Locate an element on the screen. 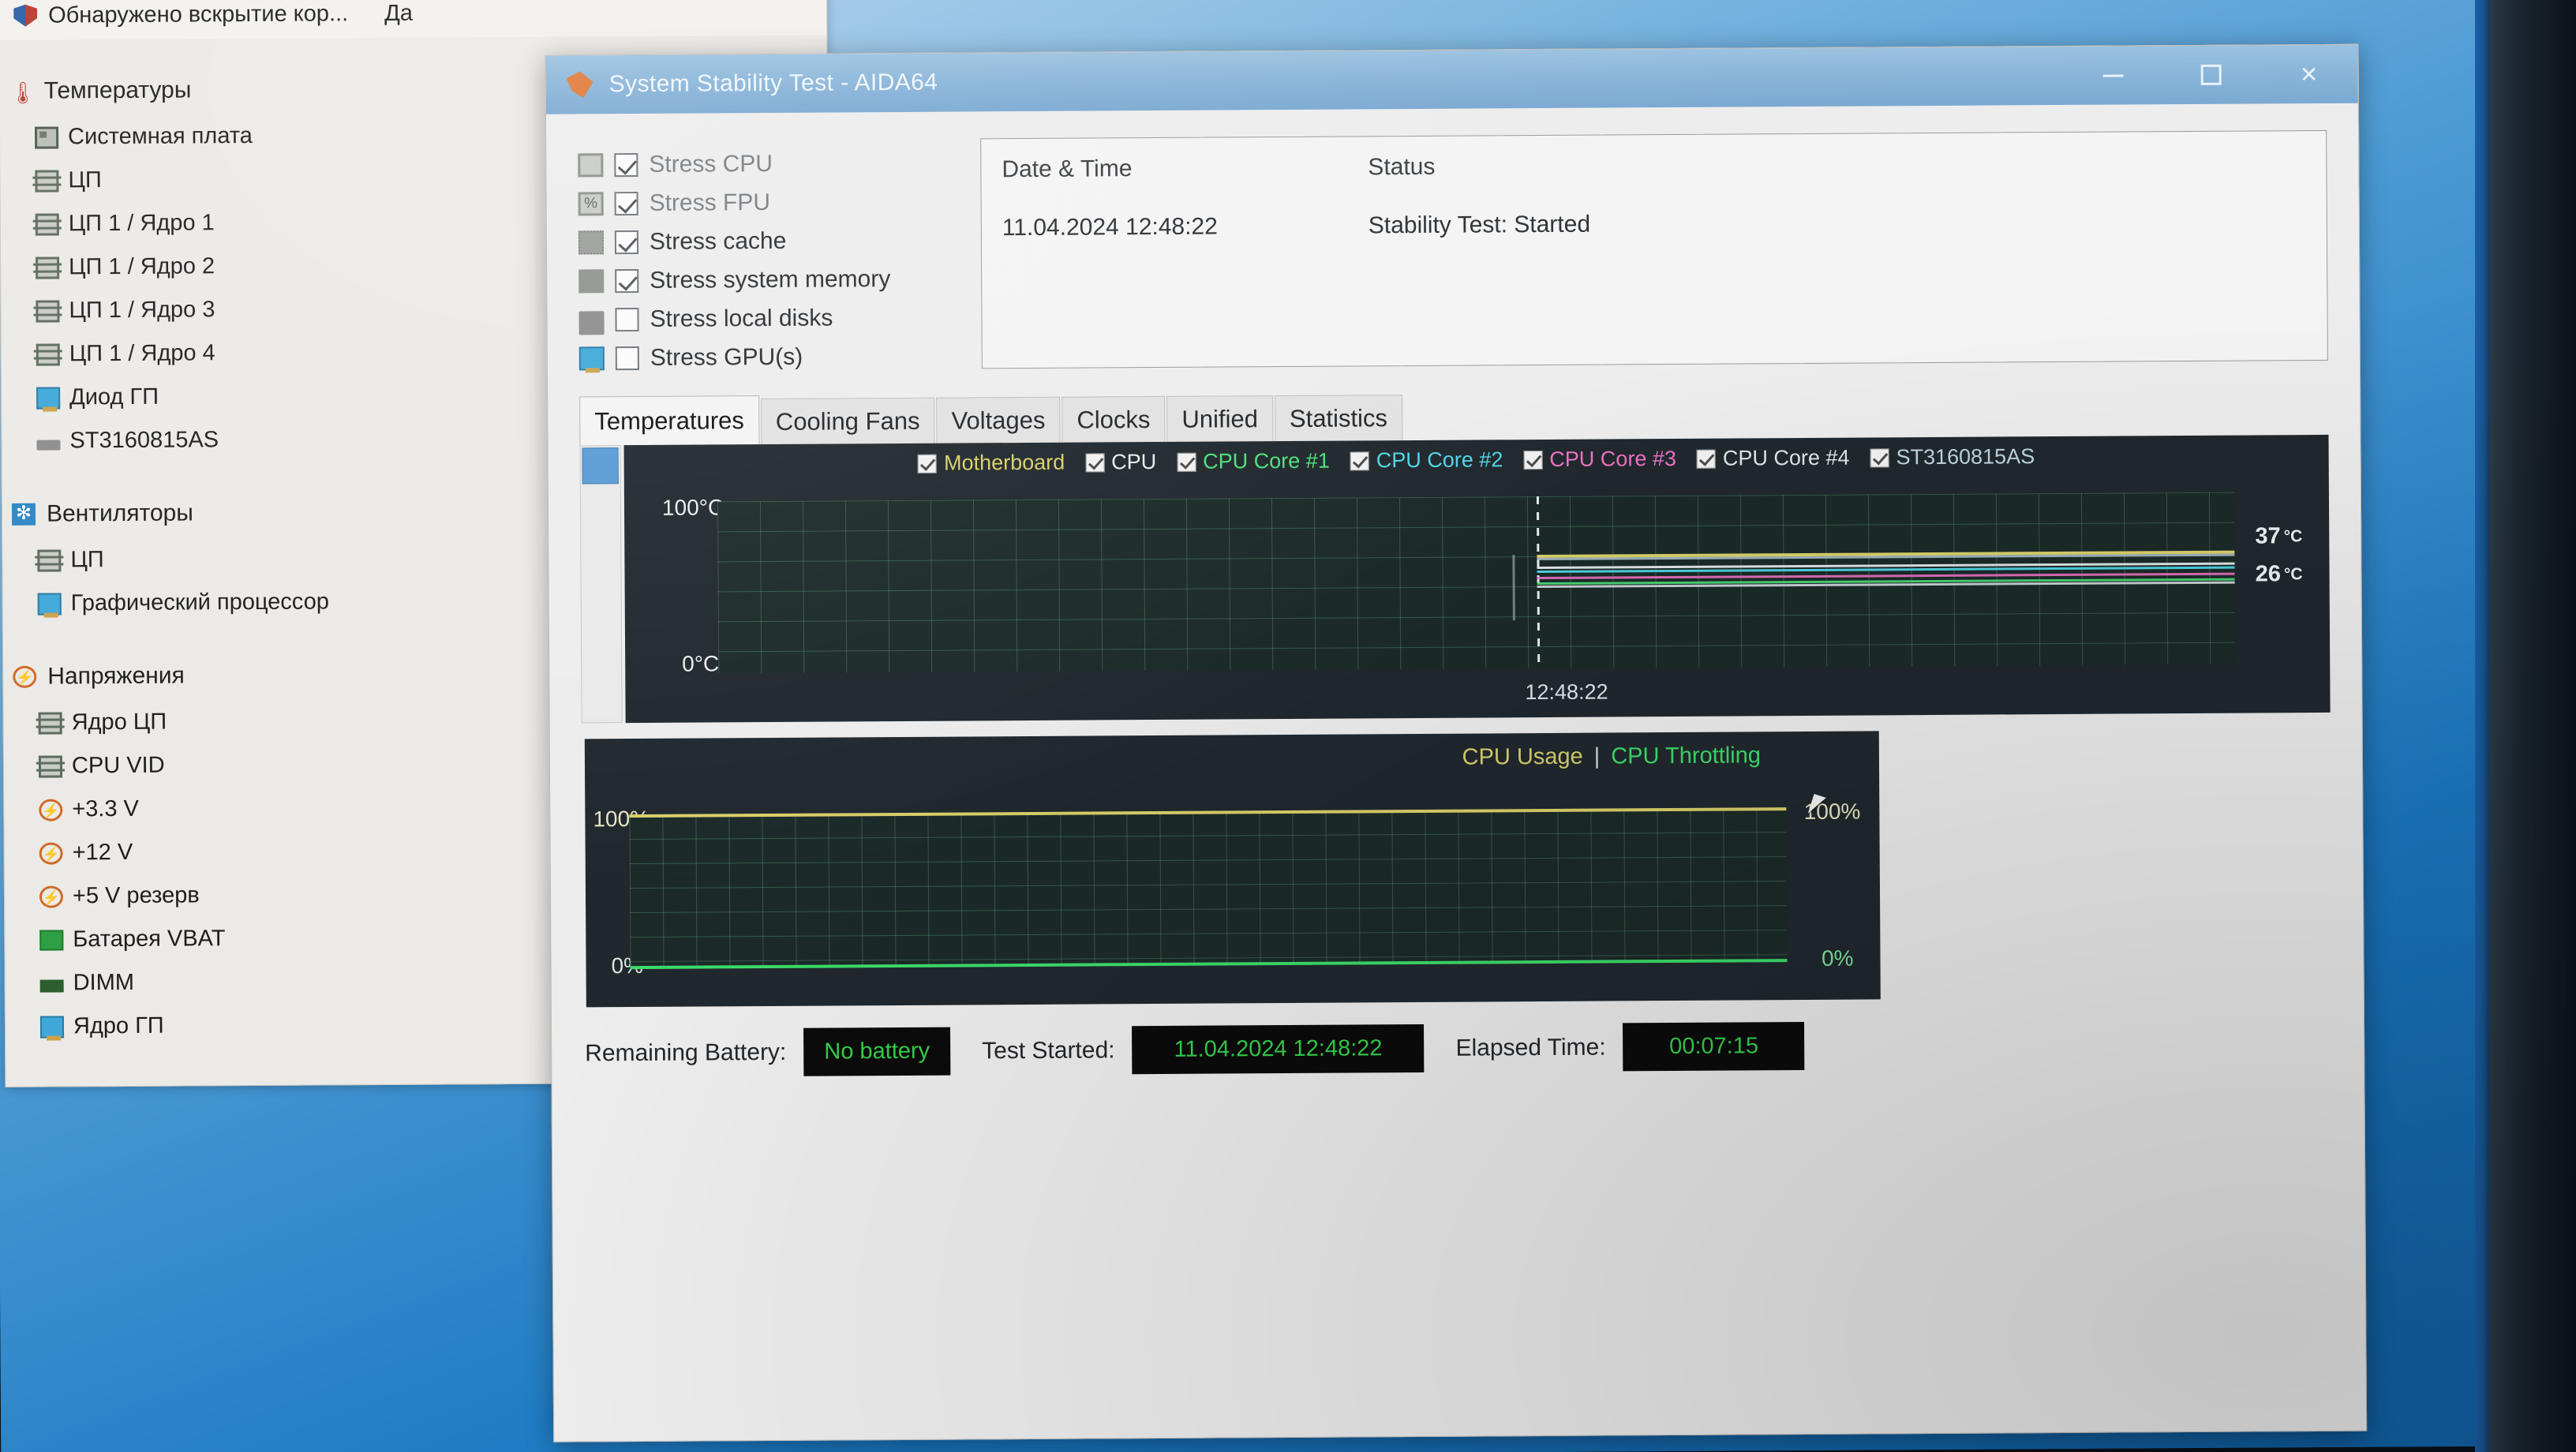  legend-item-cpu: CPU is located at coordinates (1120, 462).